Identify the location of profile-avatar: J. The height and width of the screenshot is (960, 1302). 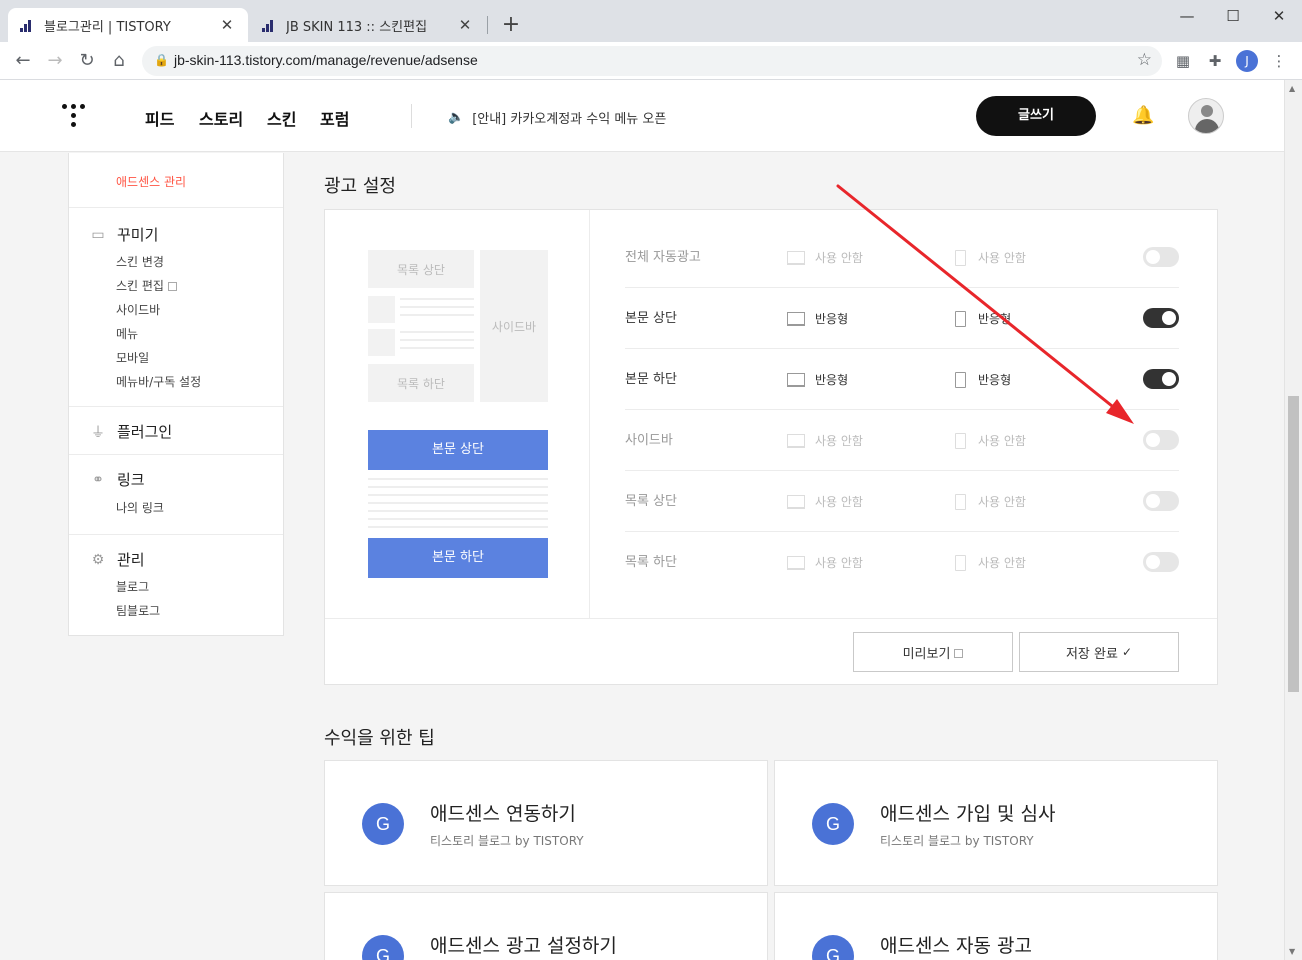
(1247, 61).